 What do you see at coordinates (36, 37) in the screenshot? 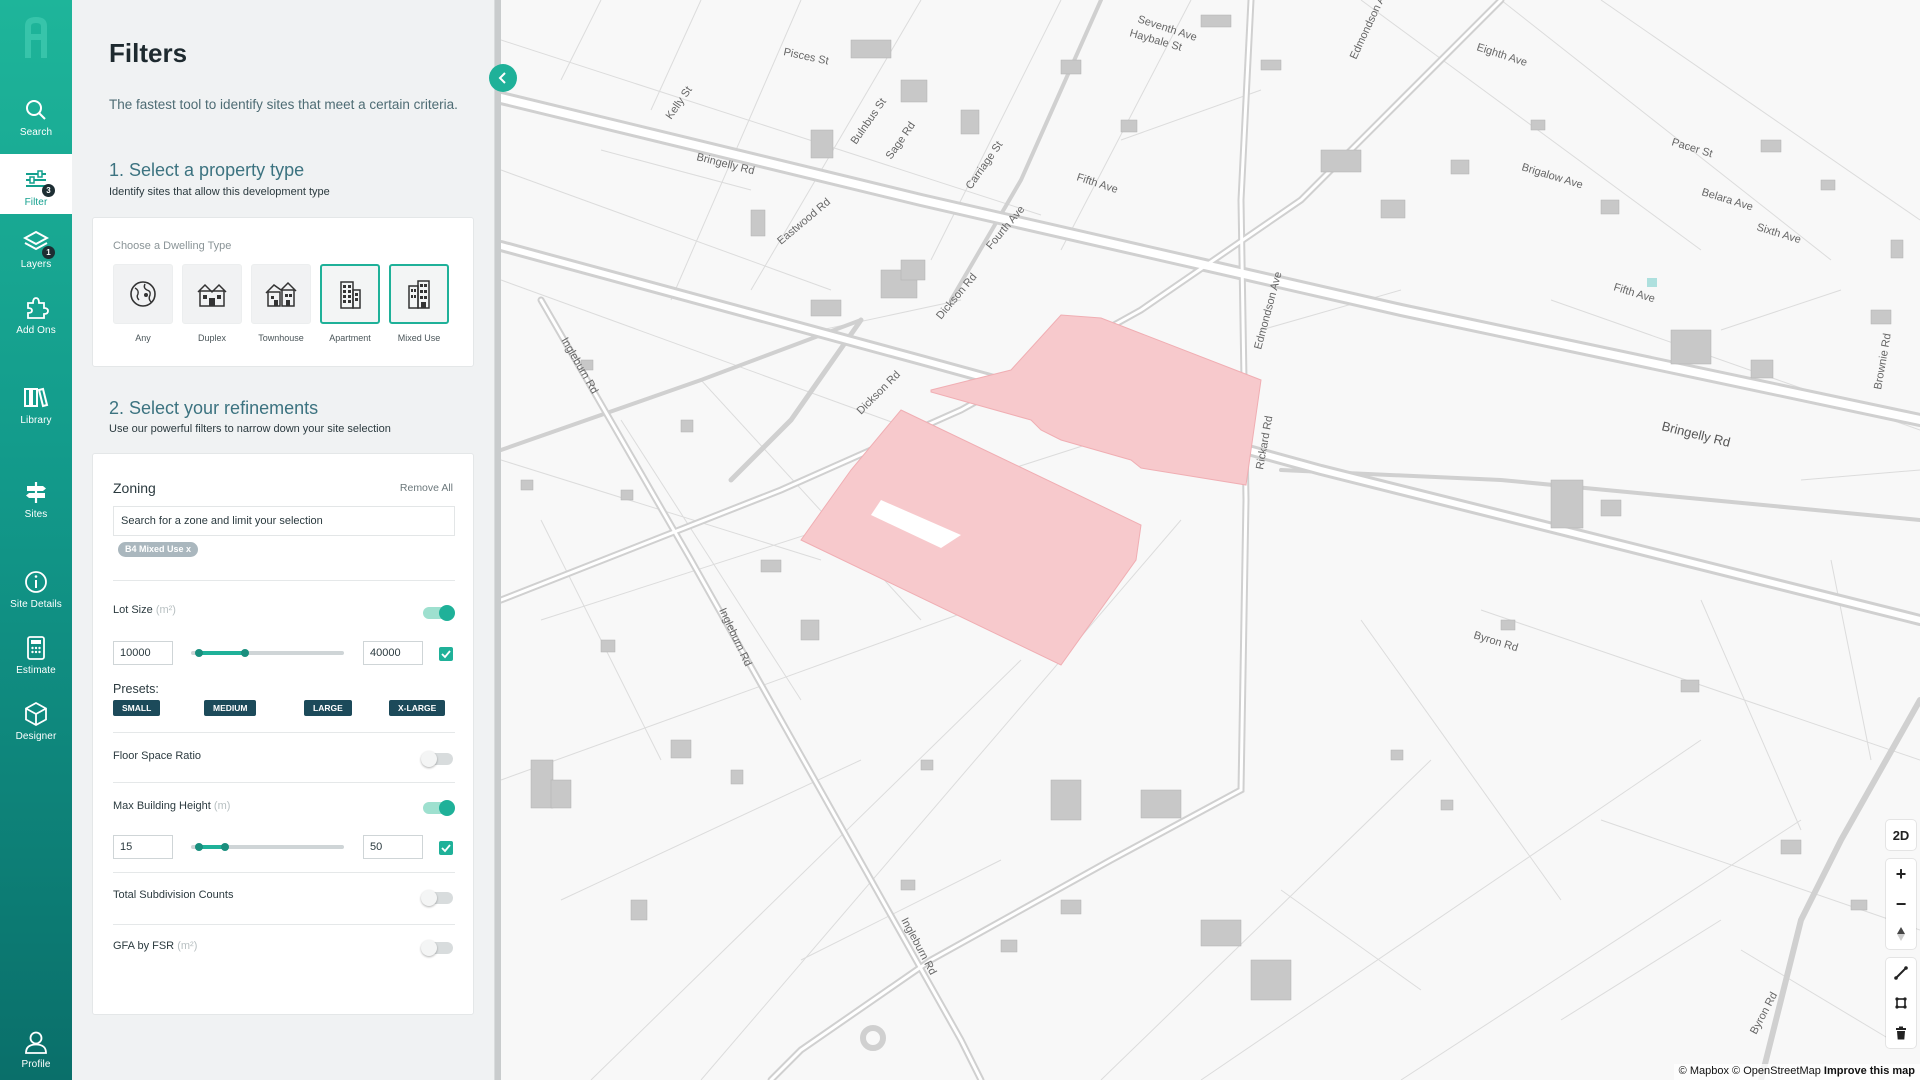
I see `logo-icon` at bounding box center [36, 37].